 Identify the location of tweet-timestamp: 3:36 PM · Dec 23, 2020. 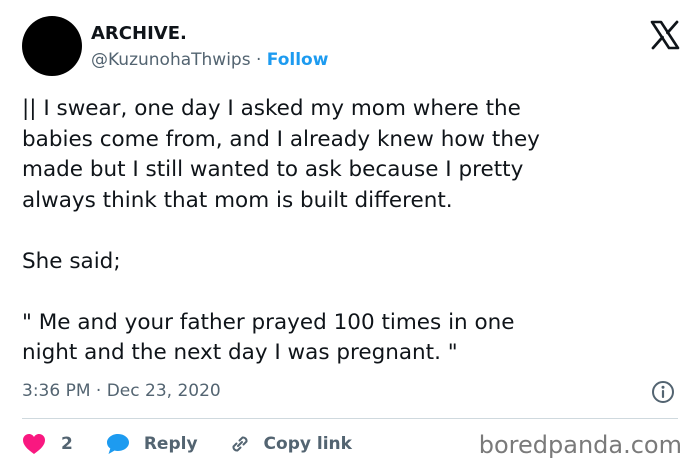
(121, 391).